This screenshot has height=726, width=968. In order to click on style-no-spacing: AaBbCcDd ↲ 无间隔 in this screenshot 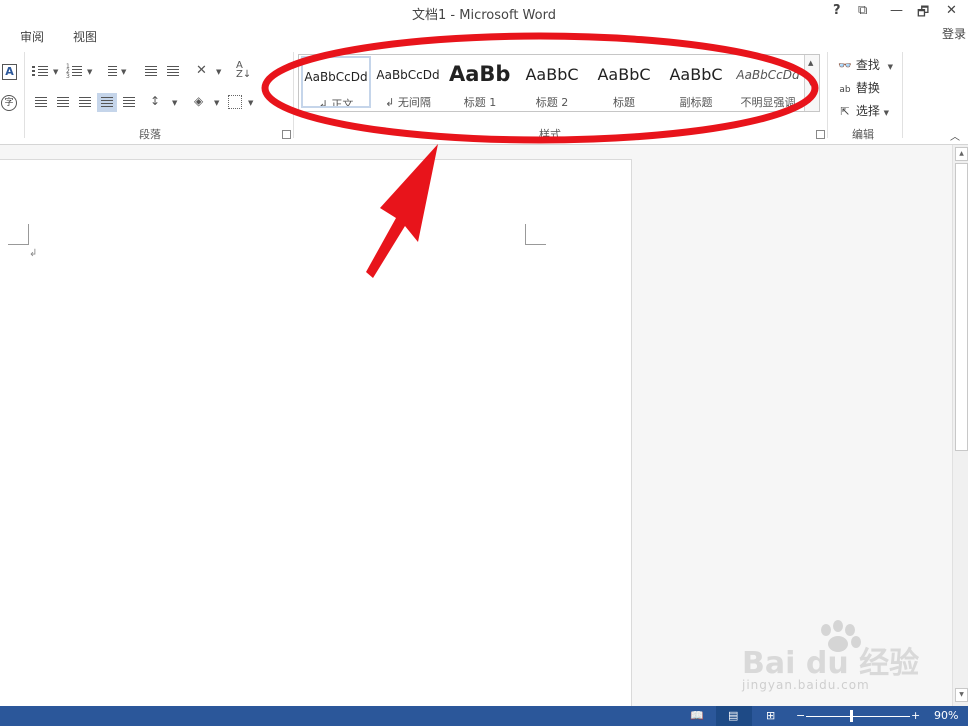, I will do `click(408, 82)`.